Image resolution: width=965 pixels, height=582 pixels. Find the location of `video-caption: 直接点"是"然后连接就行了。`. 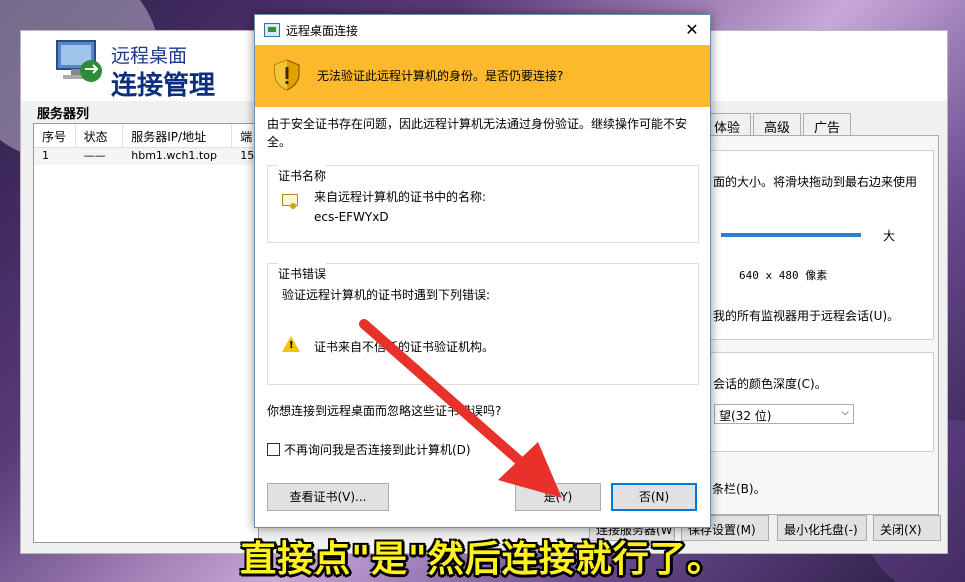

video-caption: 直接点"是"然后连接就行了。 is located at coordinates (482, 559).